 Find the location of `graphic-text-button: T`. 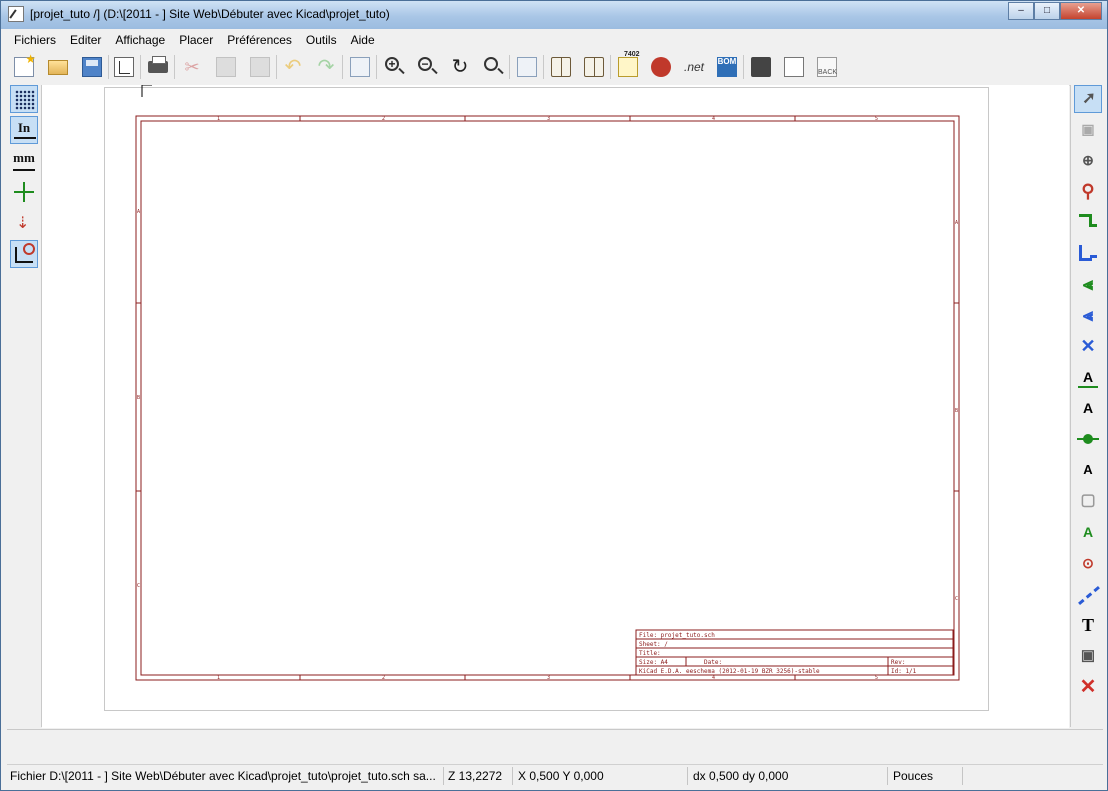

graphic-text-button: T is located at coordinates (1088, 626).